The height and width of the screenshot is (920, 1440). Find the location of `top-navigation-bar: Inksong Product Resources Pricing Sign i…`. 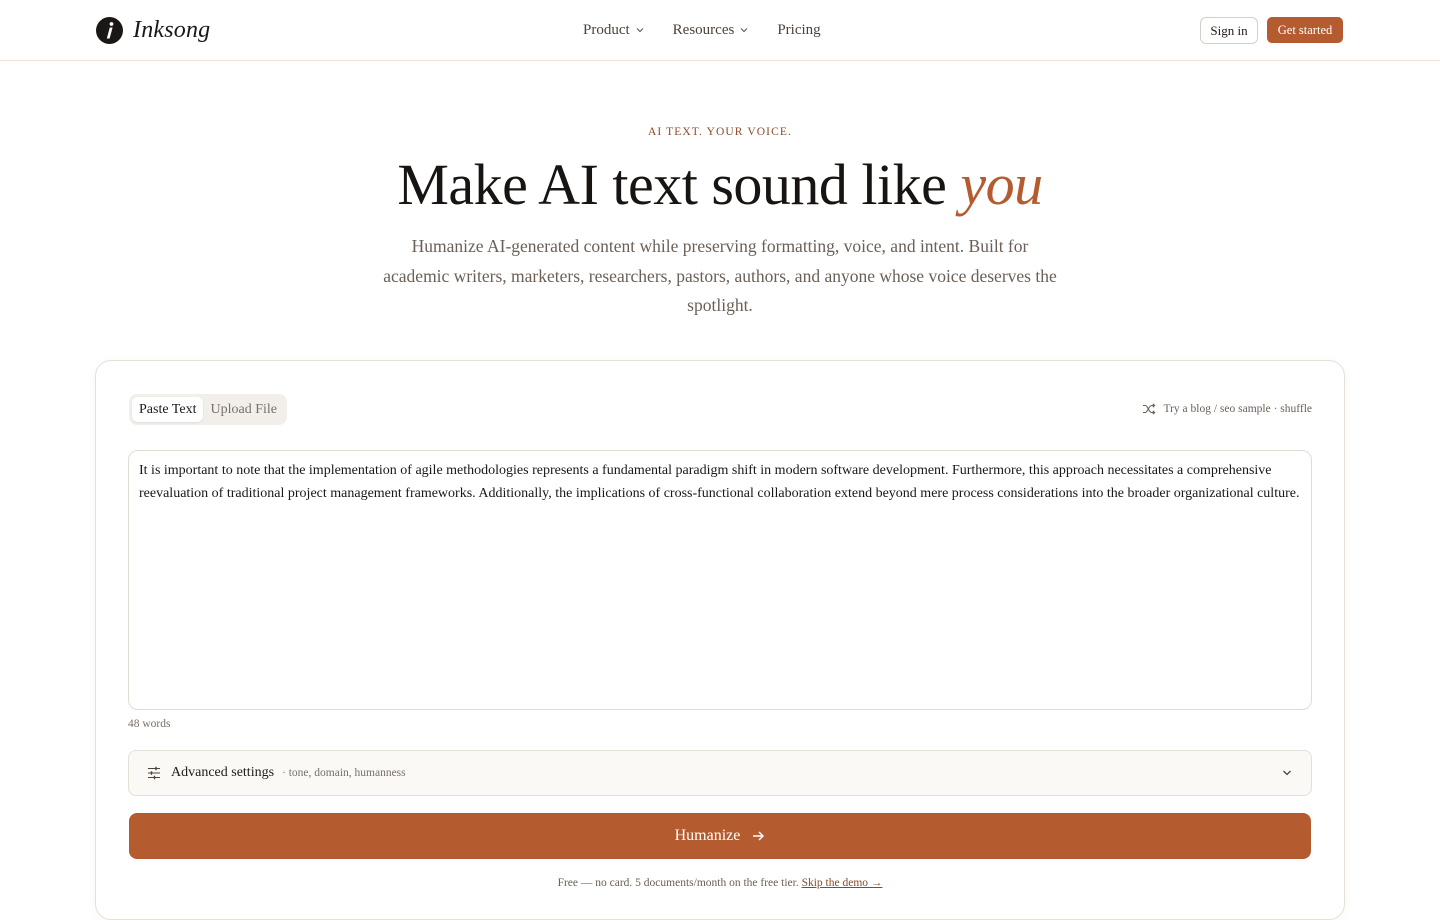

top-navigation-bar: Inksong Product Resources Pricing Sign i… is located at coordinates (720, 30).